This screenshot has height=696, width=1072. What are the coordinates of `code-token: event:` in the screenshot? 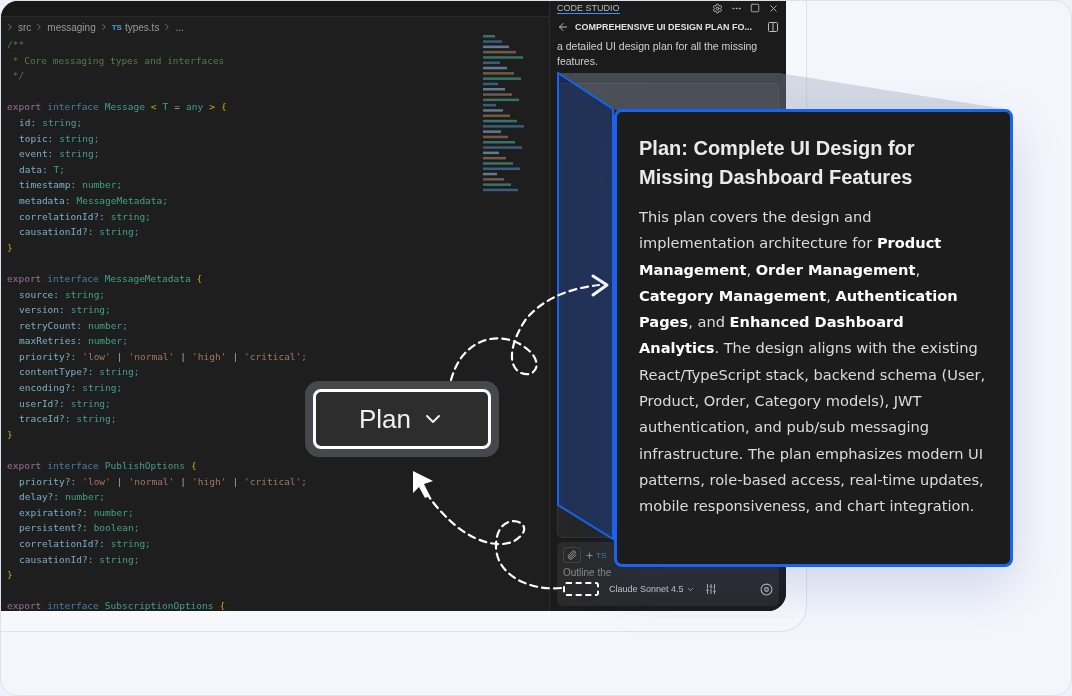 It's located at (36, 154).